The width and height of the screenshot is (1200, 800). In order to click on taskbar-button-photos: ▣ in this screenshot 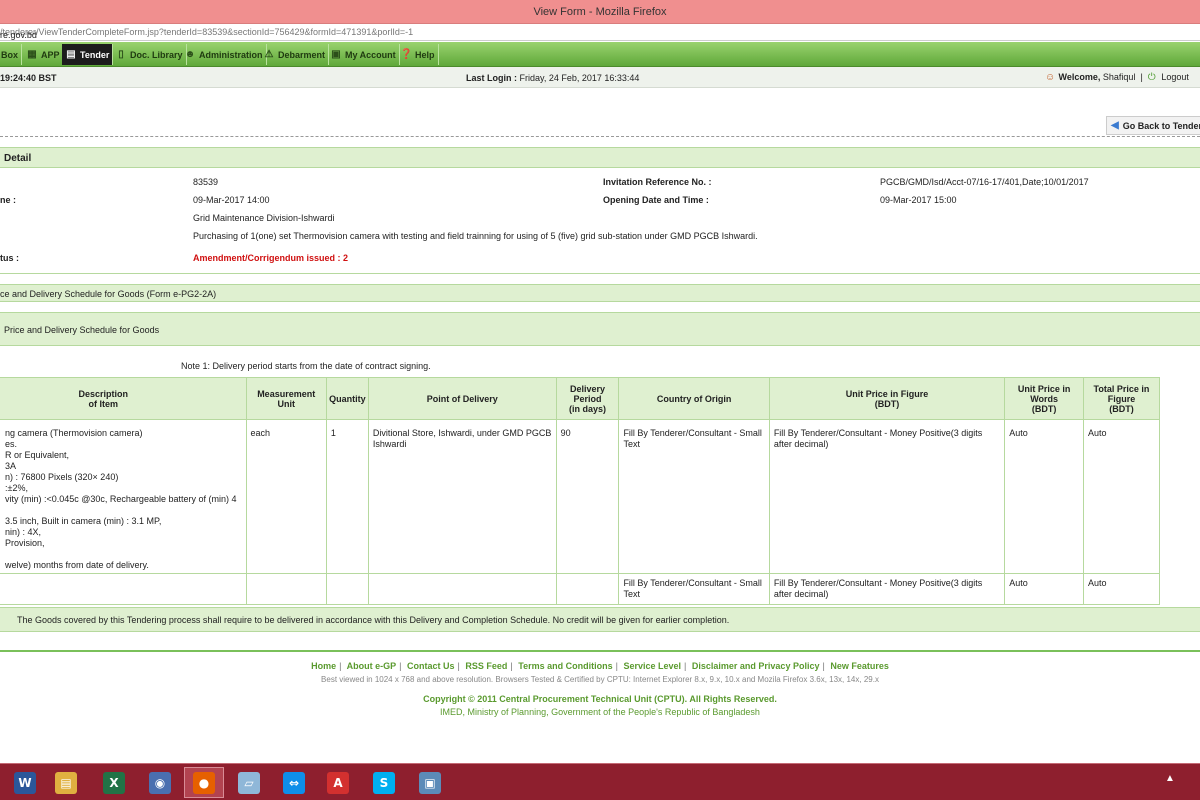, I will do `click(430, 782)`.